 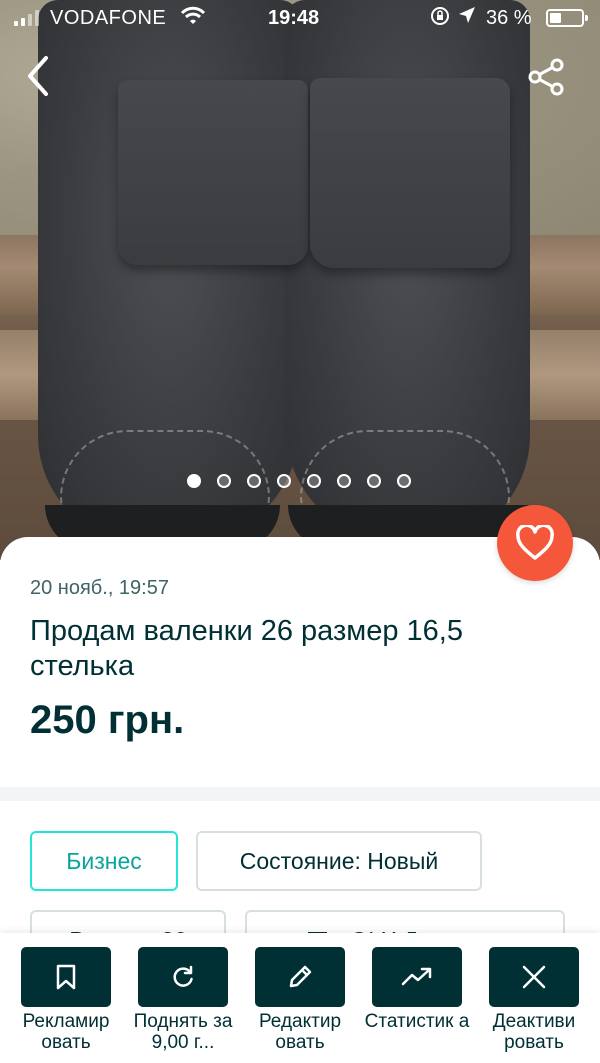 What do you see at coordinates (99, 588) in the screenshot?
I see `listing-date: 20 нояб., 19:57` at bounding box center [99, 588].